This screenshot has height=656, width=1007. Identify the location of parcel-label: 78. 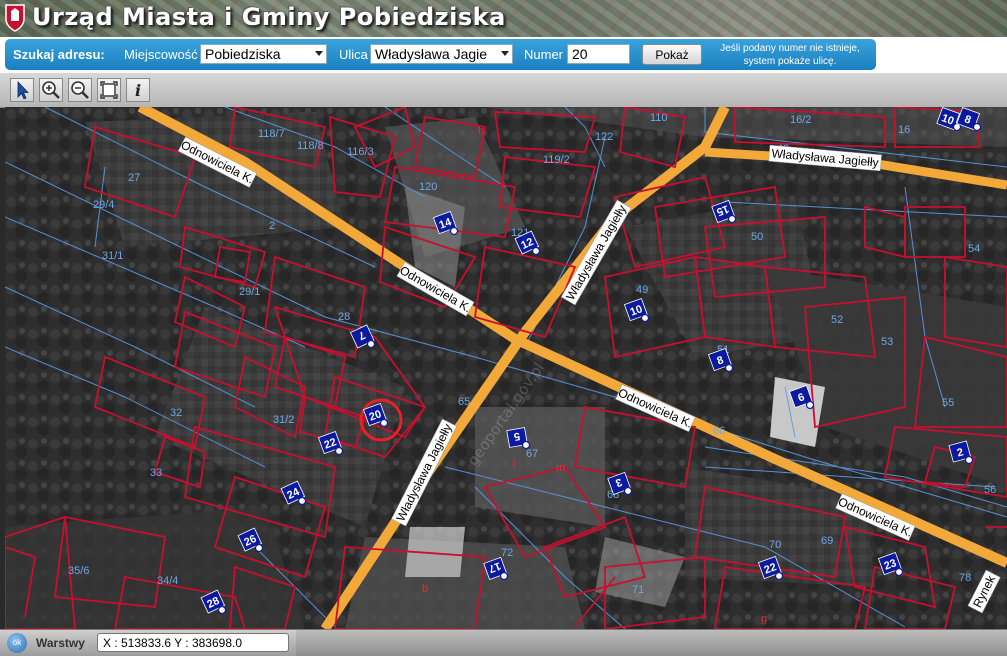
(965, 578).